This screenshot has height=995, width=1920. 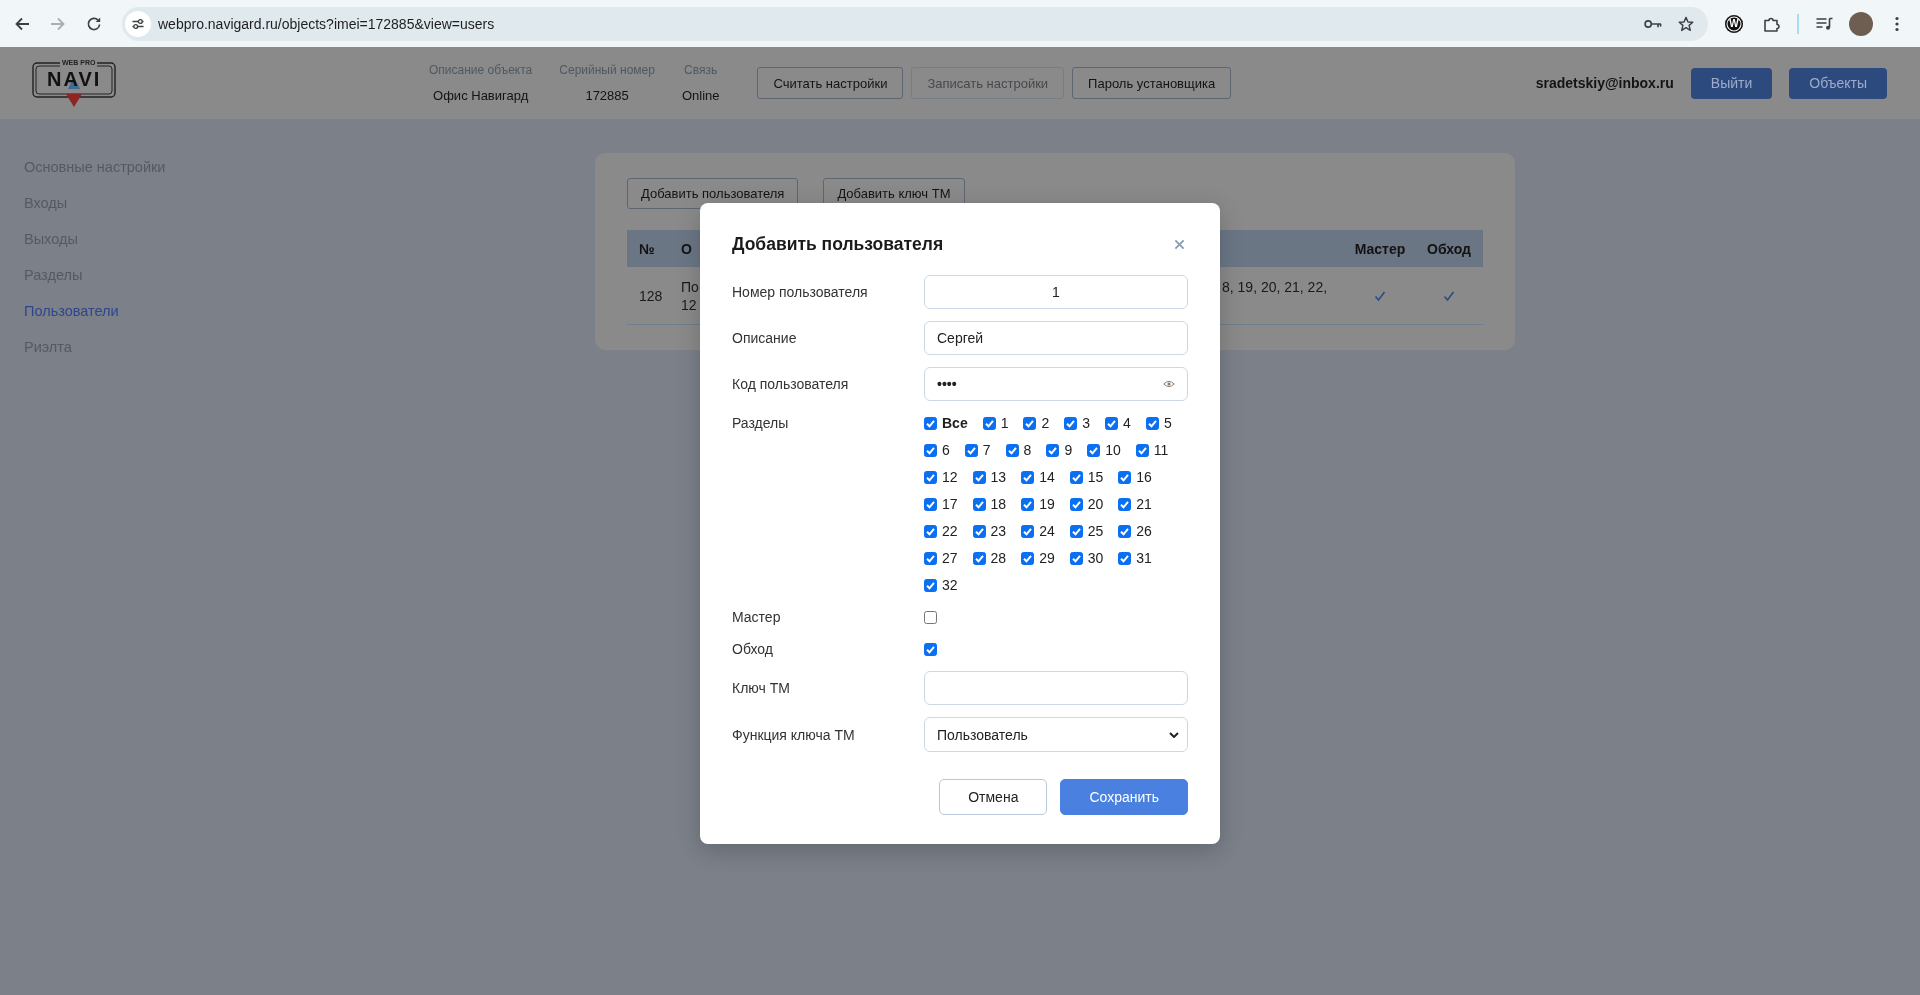 What do you see at coordinates (138, 23) in the screenshot?
I see `site-settings-icon` at bounding box center [138, 23].